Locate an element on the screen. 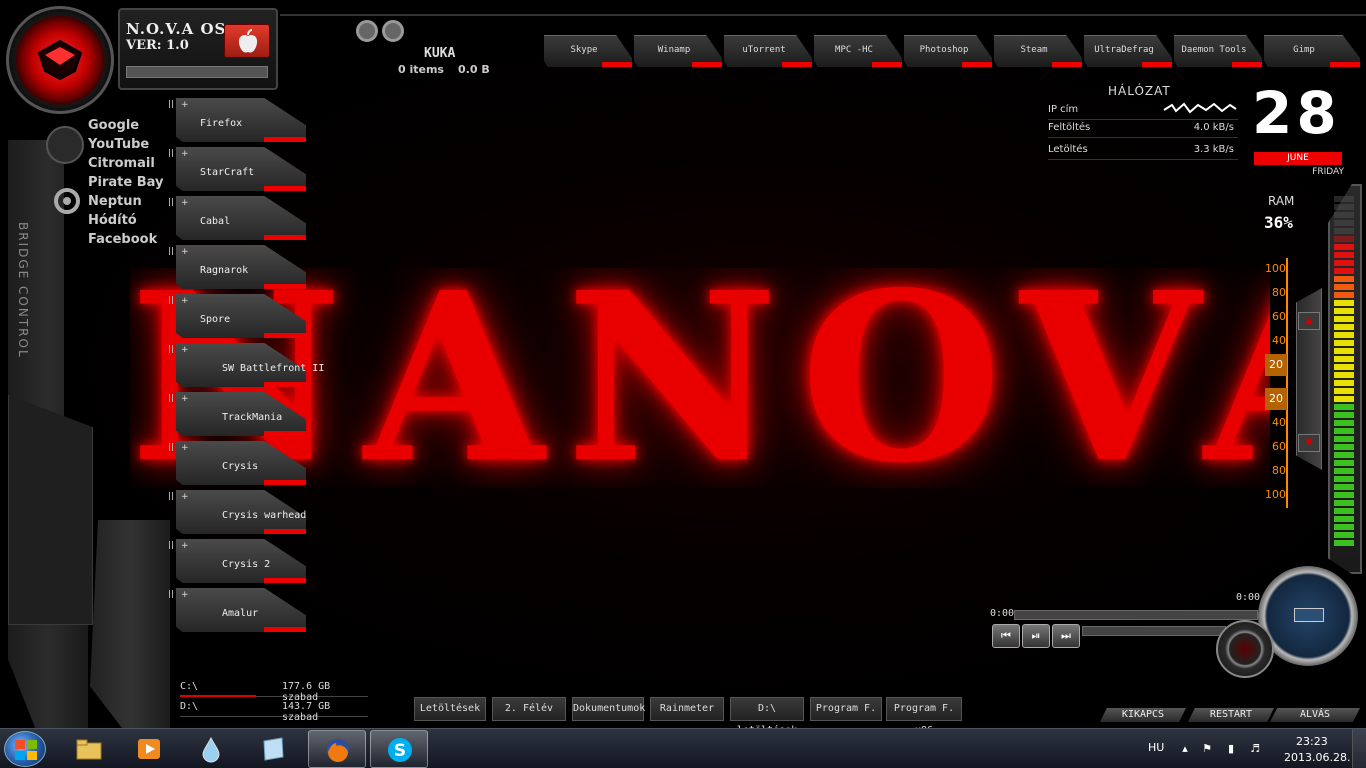 The height and width of the screenshot is (768, 1366). shield-emblem-icon is located at coordinates (60, 60).